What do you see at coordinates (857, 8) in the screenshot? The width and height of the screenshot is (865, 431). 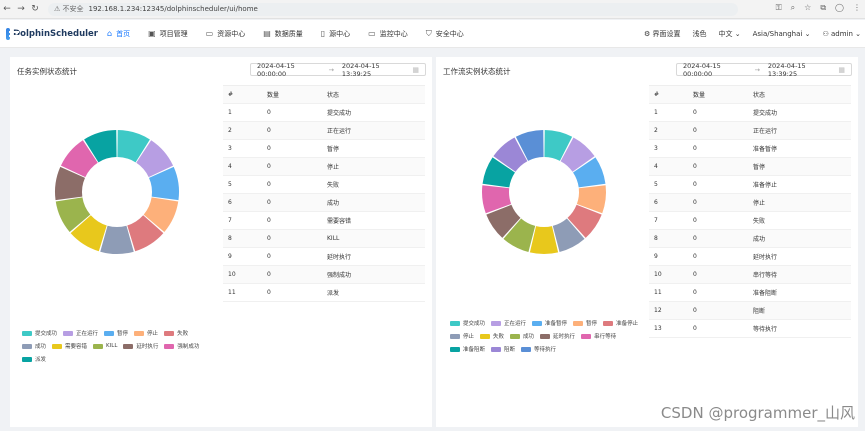 I see `more-icon: ⋮` at bounding box center [857, 8].